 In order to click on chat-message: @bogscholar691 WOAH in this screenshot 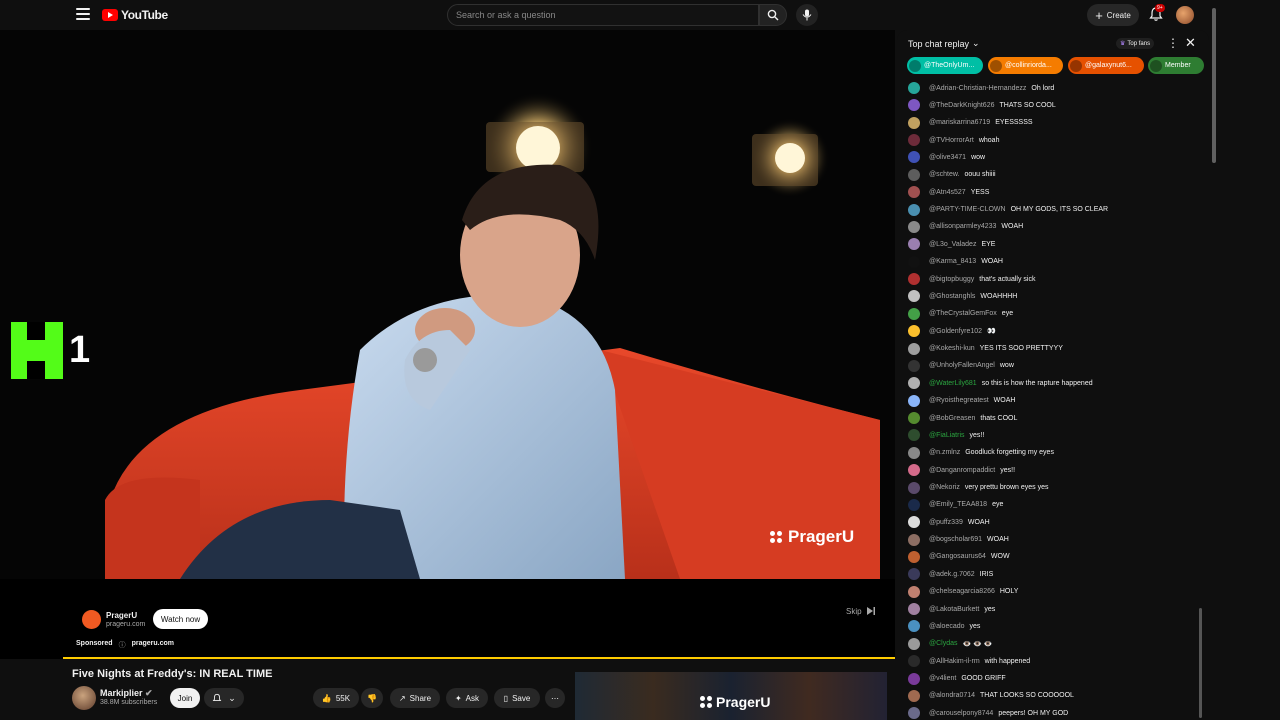, I will do `click(958, 540)`.